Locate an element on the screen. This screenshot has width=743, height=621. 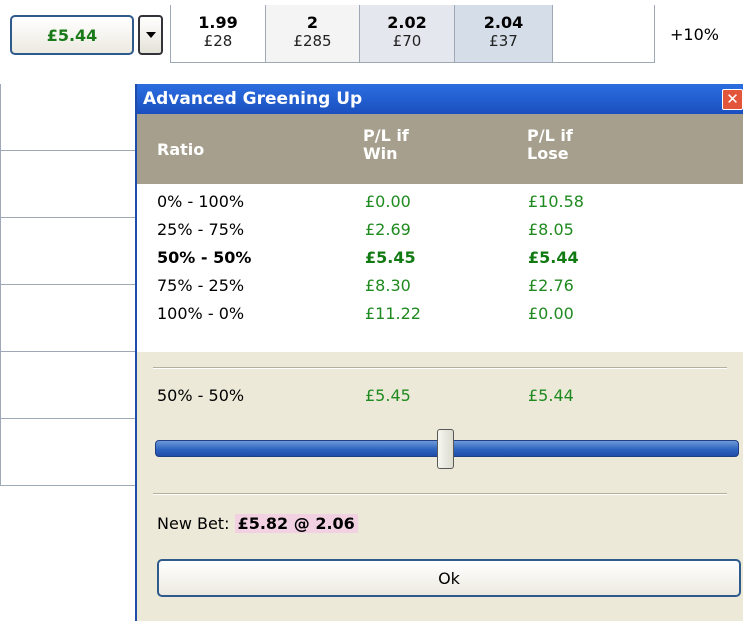
table-row: 25% - 75% £2.69 £8.05 is located at coordinates (440, 230).